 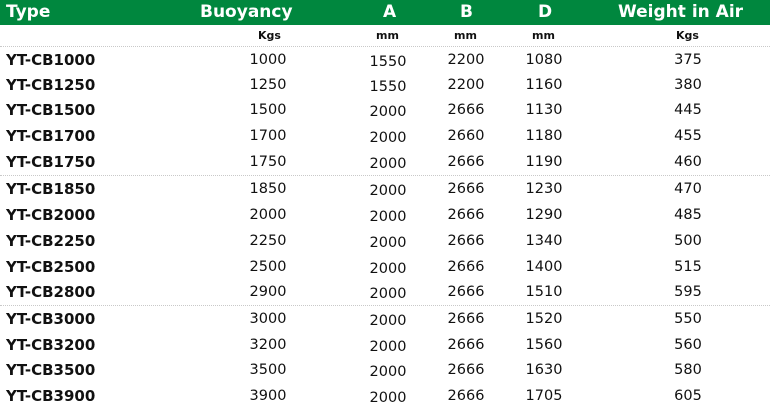 What do you see at coordinates (390, 12) in the screenshot?
I see `header-a: A` at bounding box center [390, 12].